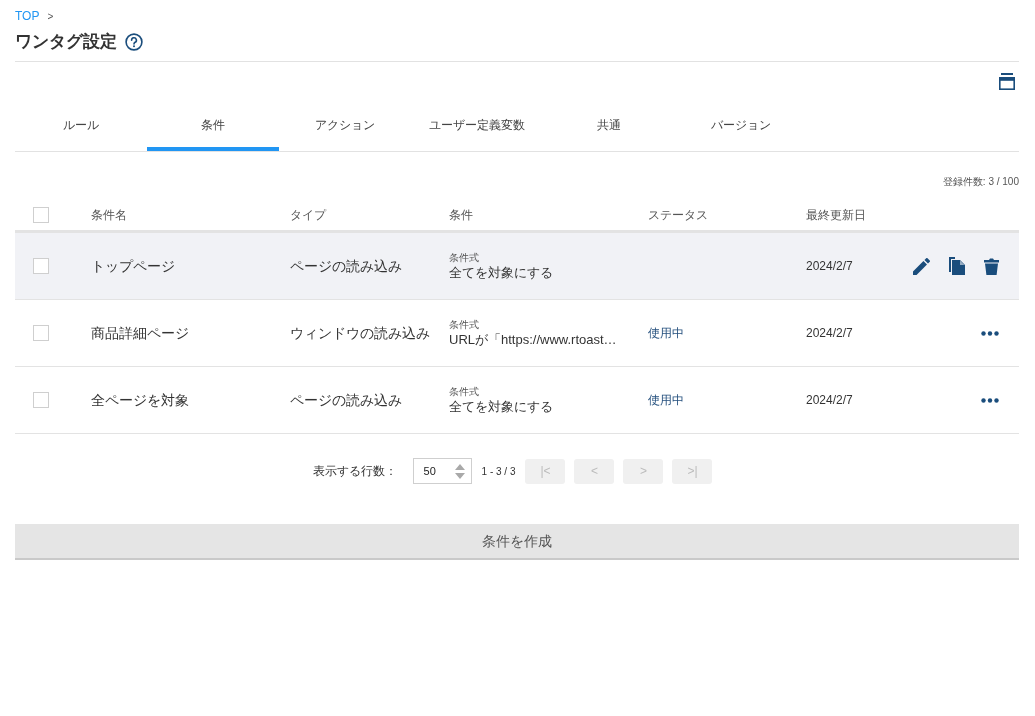  What do you see at coordinates (461, 214) in the screenshot?
I see `column-header: 条件` at bounding box center [461, 214].